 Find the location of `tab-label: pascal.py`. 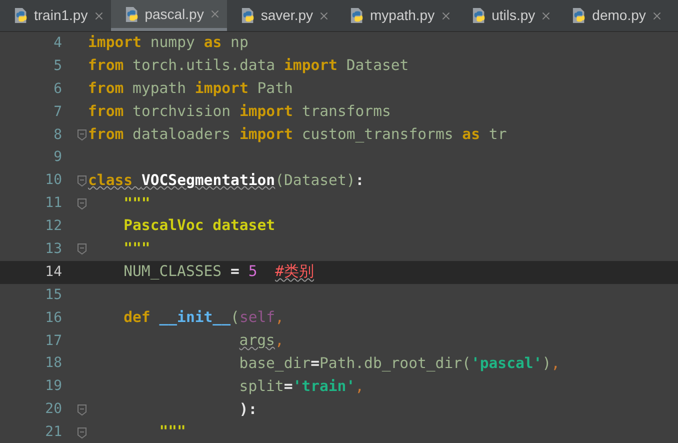

tab-label: pascal.py is located at coordinates (174, 14).